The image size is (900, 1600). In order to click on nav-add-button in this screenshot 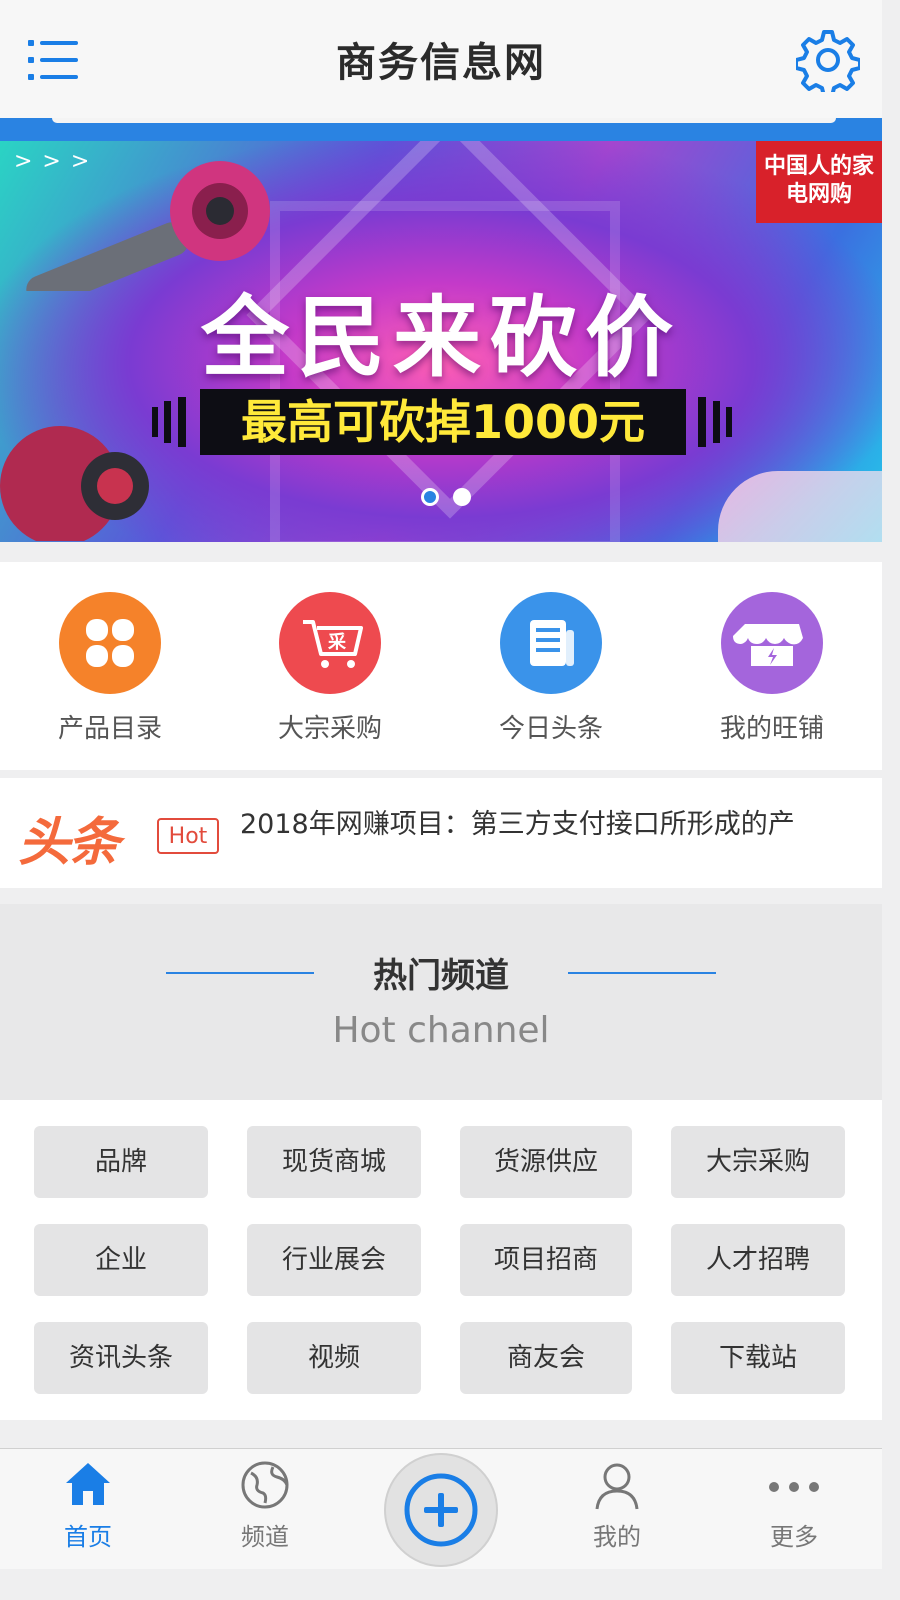, I will do `click(441, 1510)`.